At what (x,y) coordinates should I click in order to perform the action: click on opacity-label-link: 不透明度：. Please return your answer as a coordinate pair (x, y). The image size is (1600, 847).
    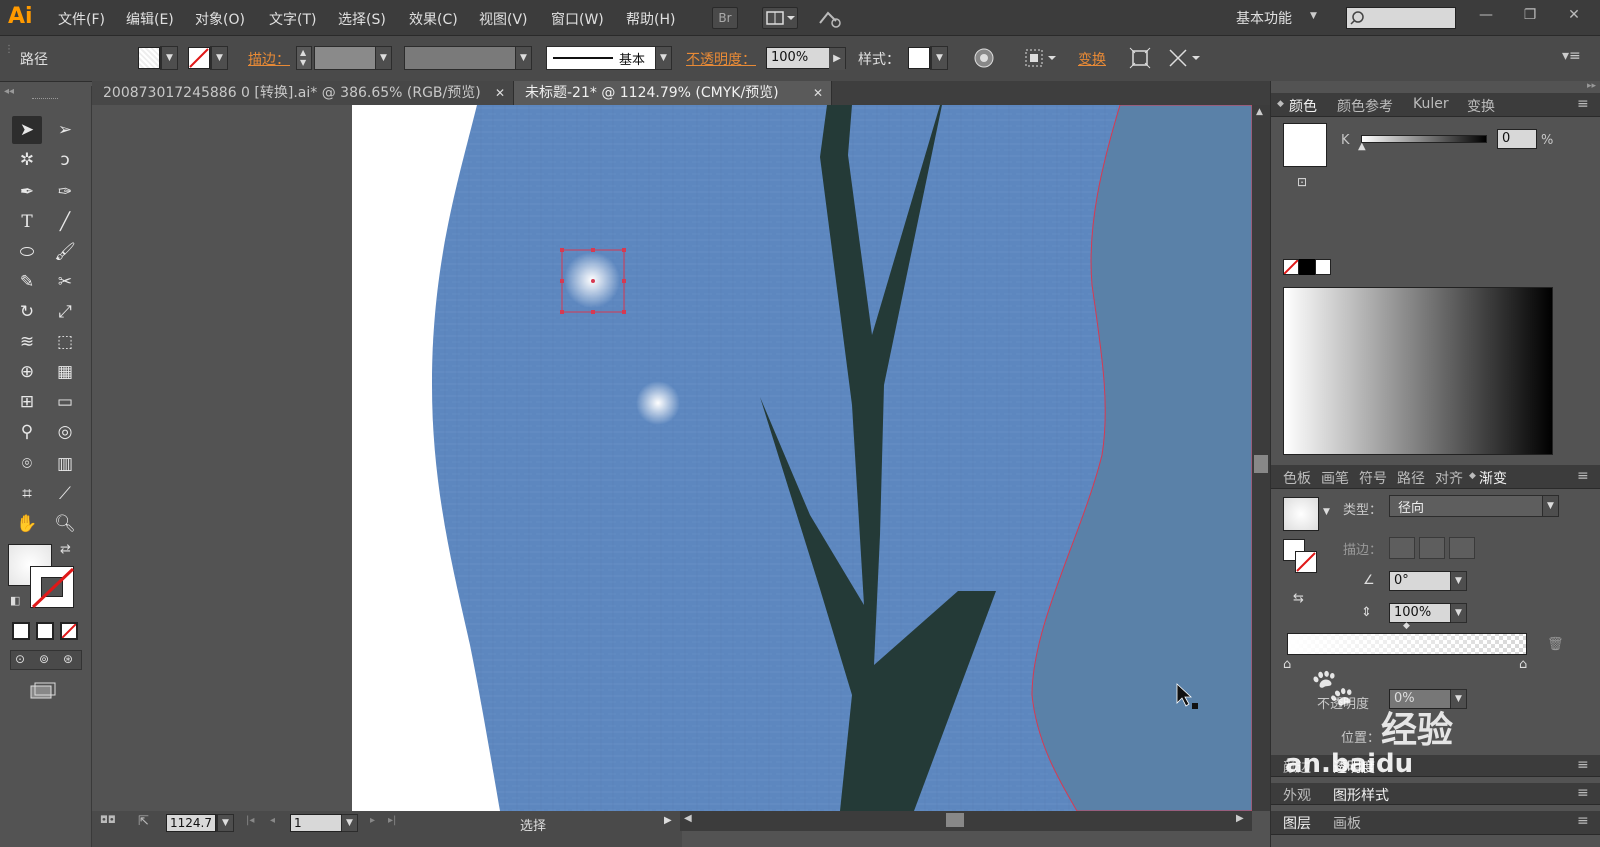
    Looking at the image, I should click on (721, 59).